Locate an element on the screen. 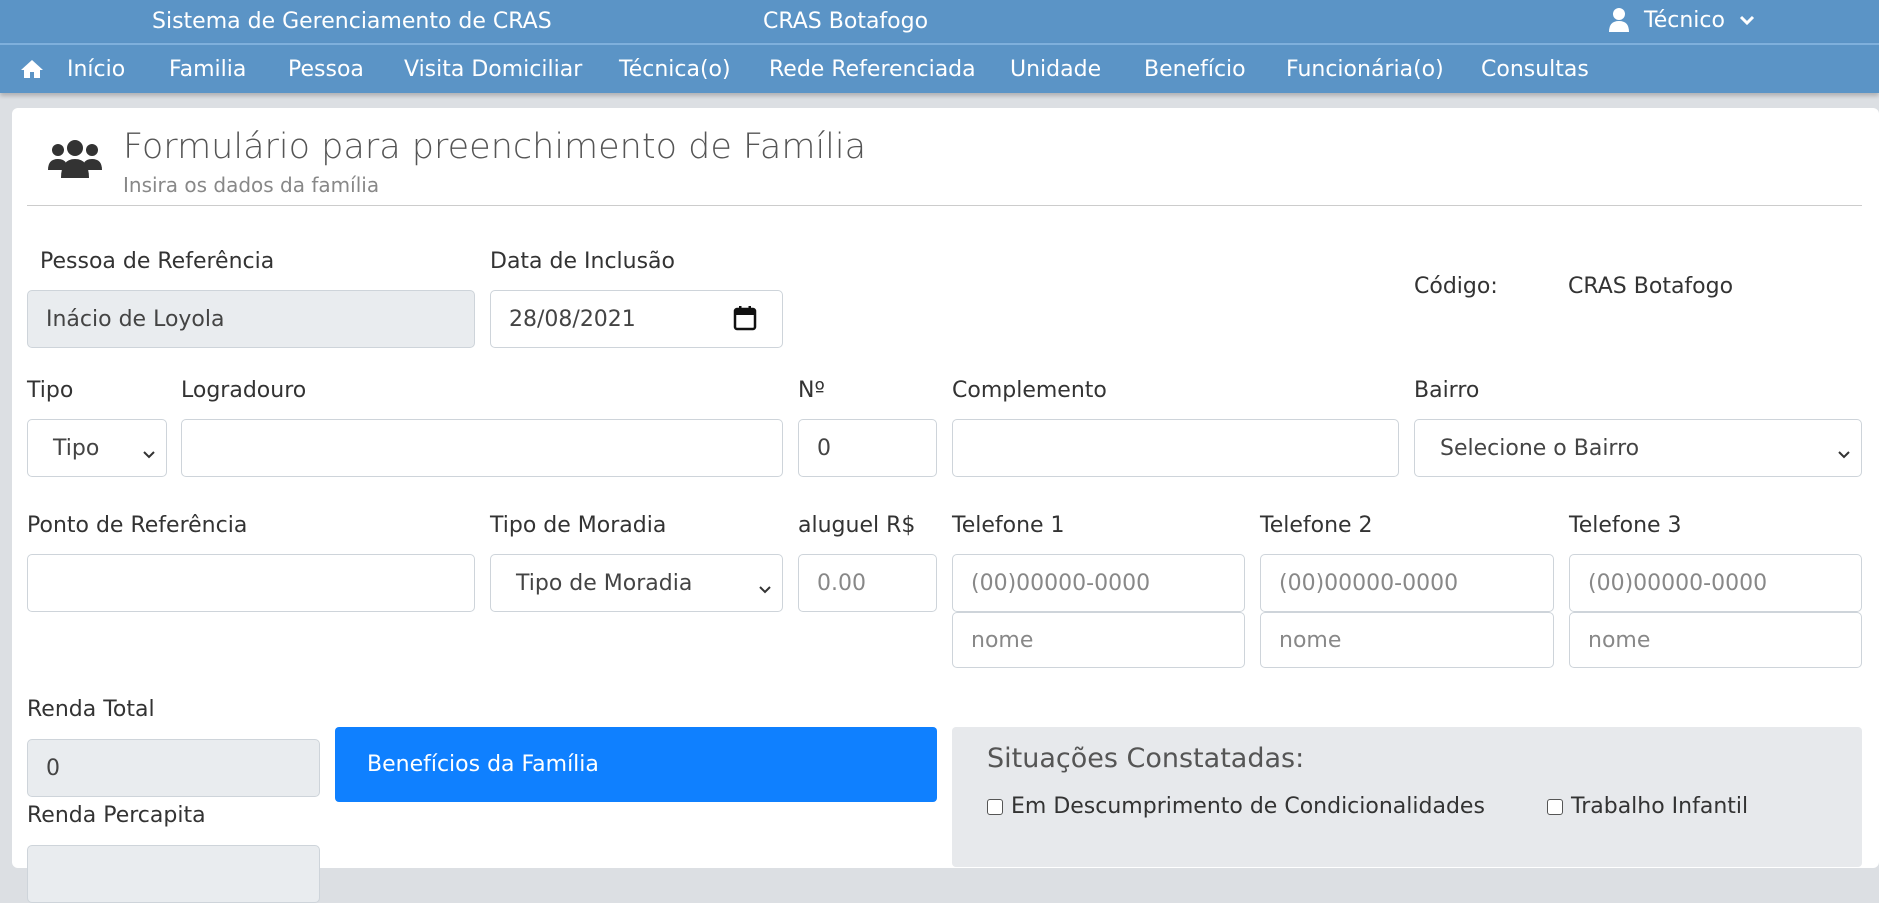 This screenshot has height=903, width=1879. codigo-label: Código: is located at coordinates (1456, 286).